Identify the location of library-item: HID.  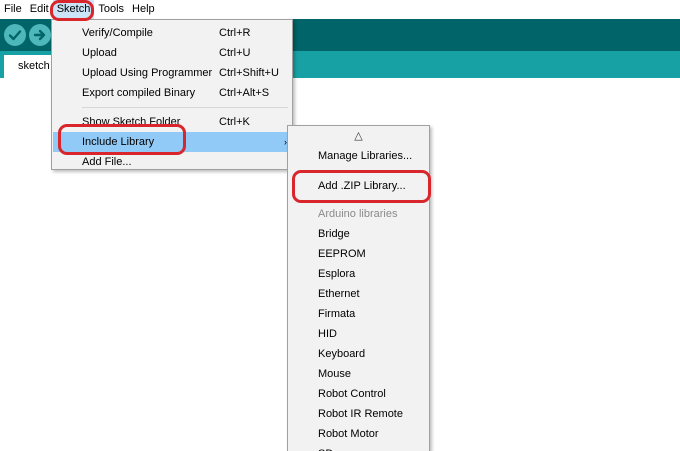
(327, 334).